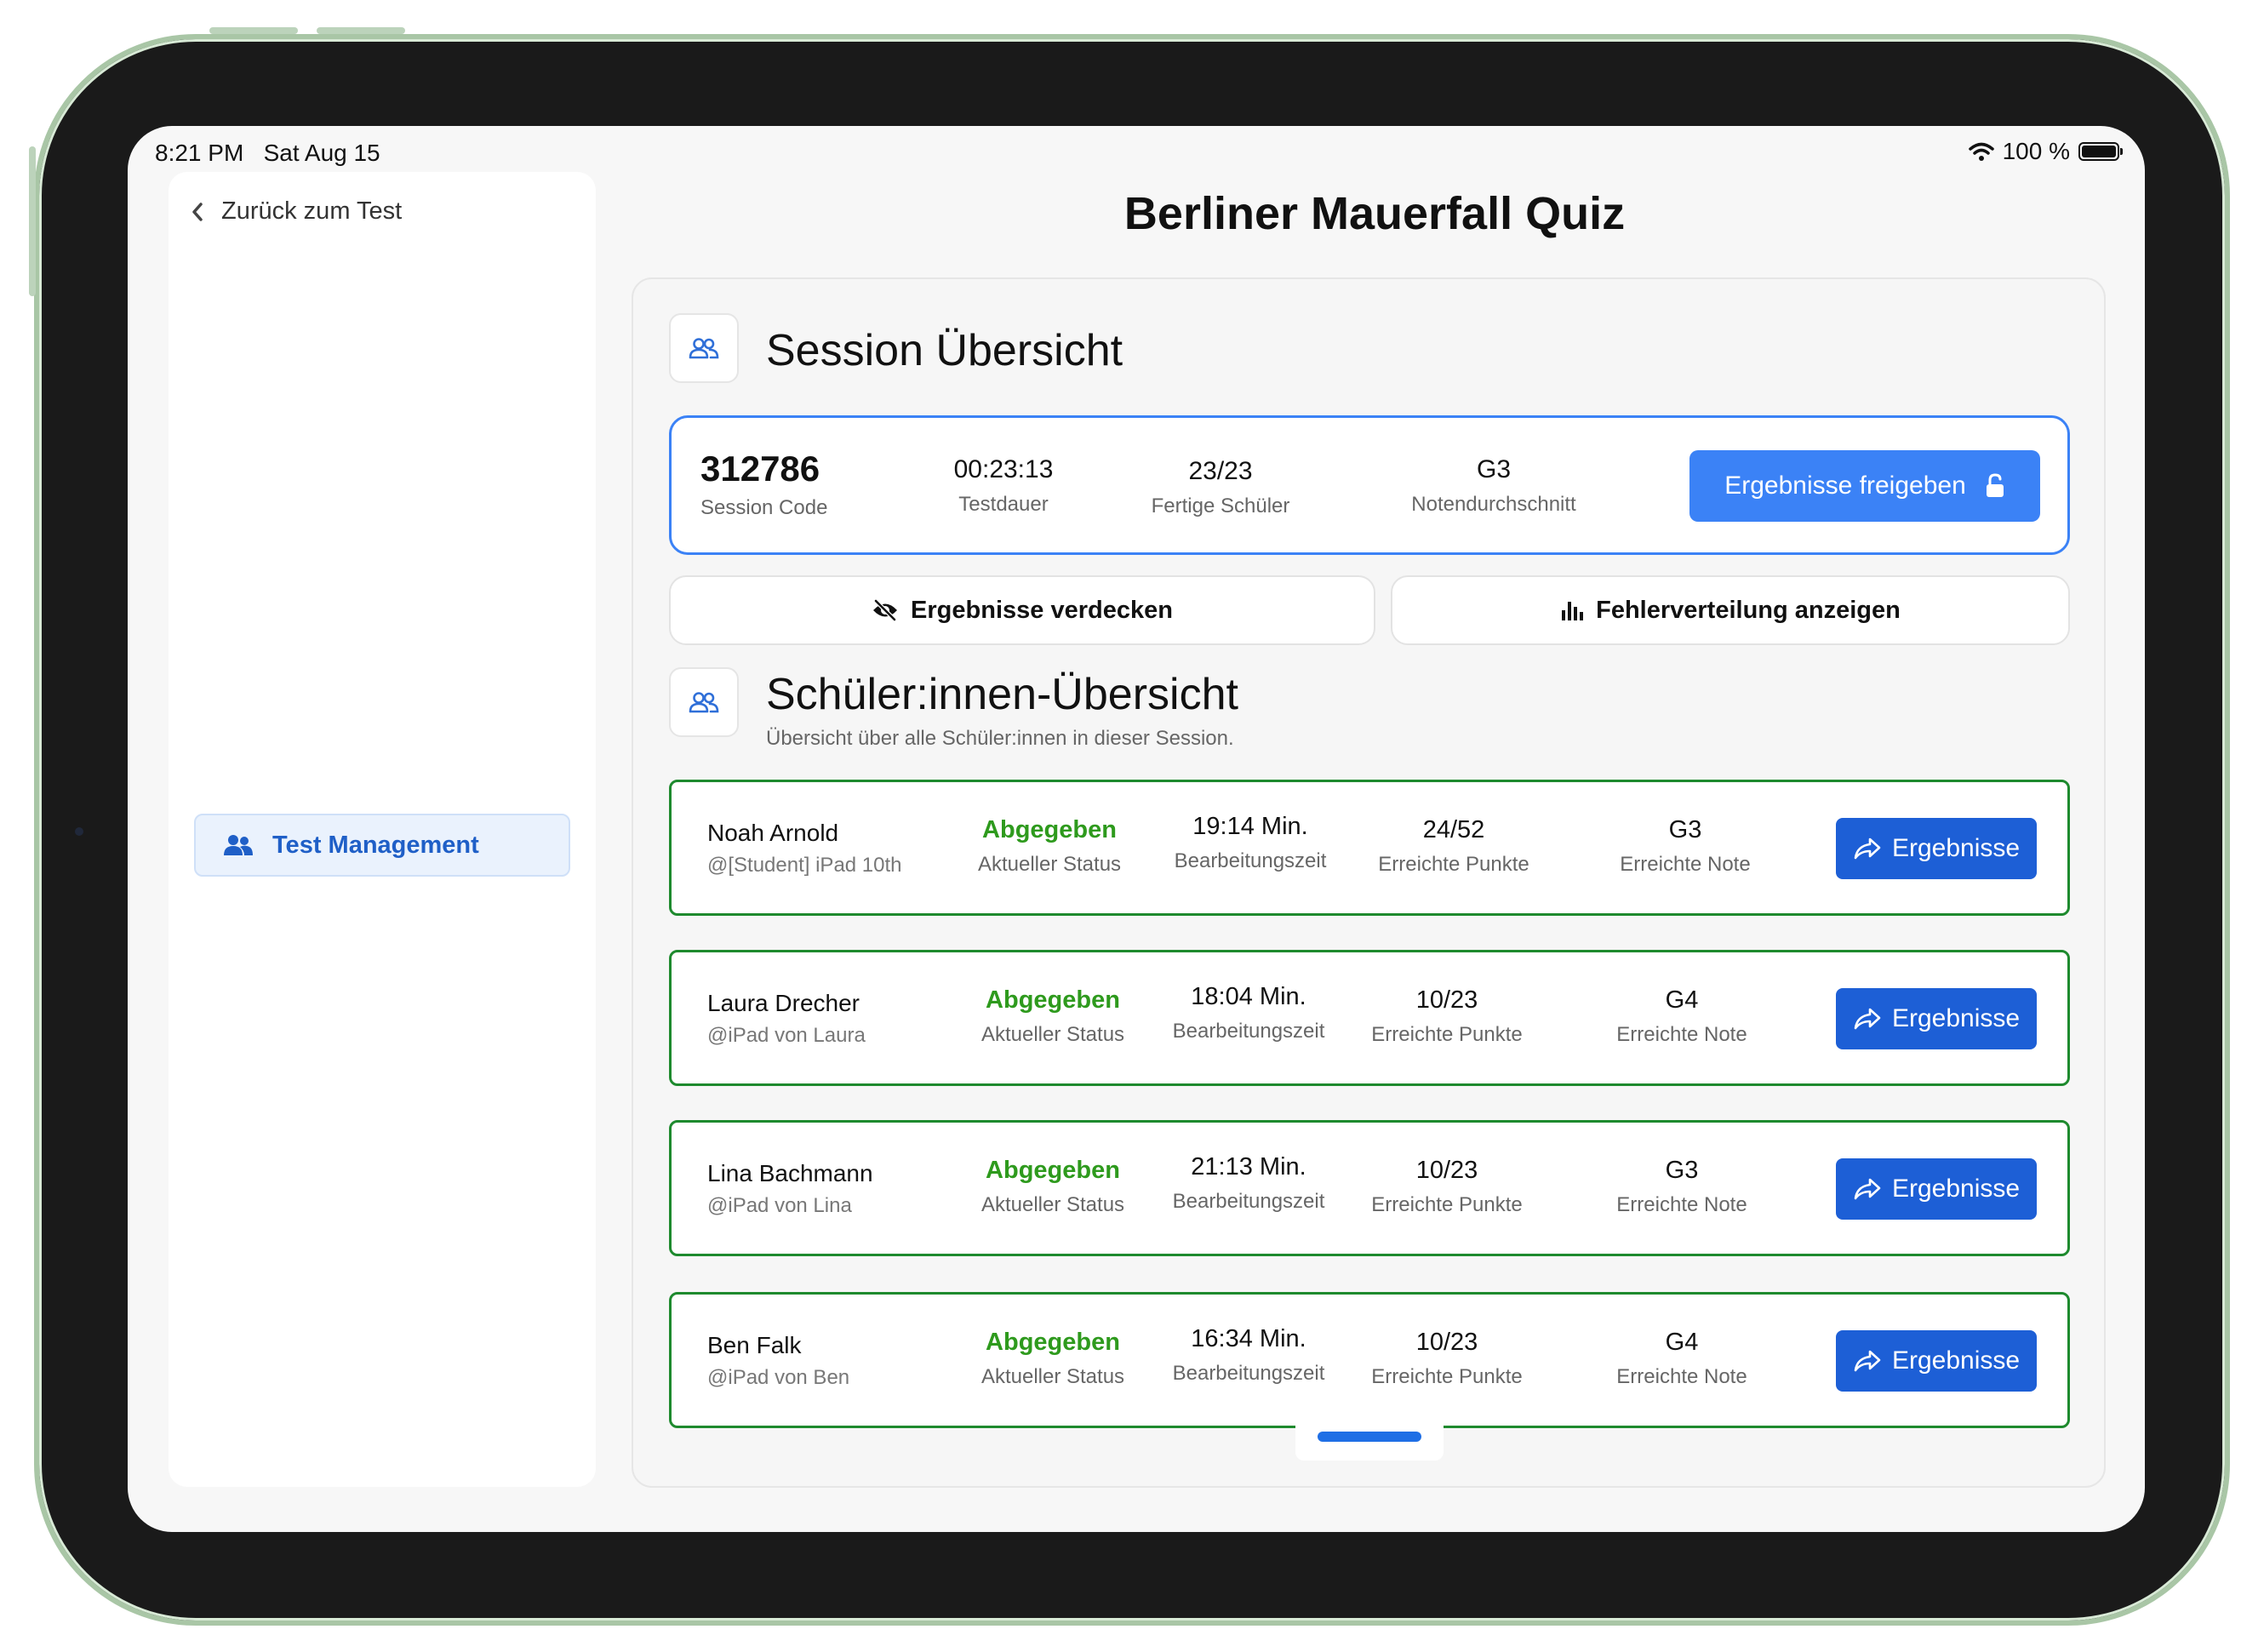 The image size is (2264, 1652). Describe the element at coordinates (804, 866) in the screenshot. I see `student-device: @[Student] iPad 10th` at that location.